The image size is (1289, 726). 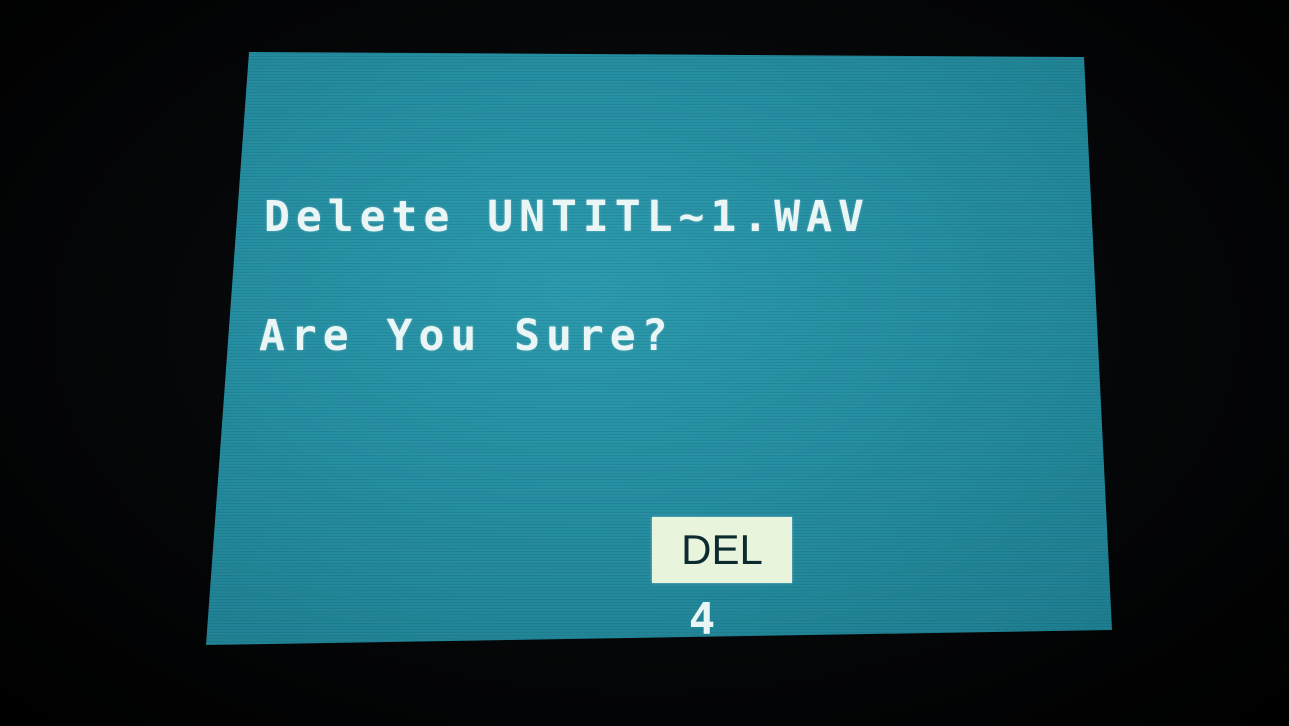 I want to click on delete-file-prompt: Delete UNTITL~1.WAV, so click(x=567, y=217).